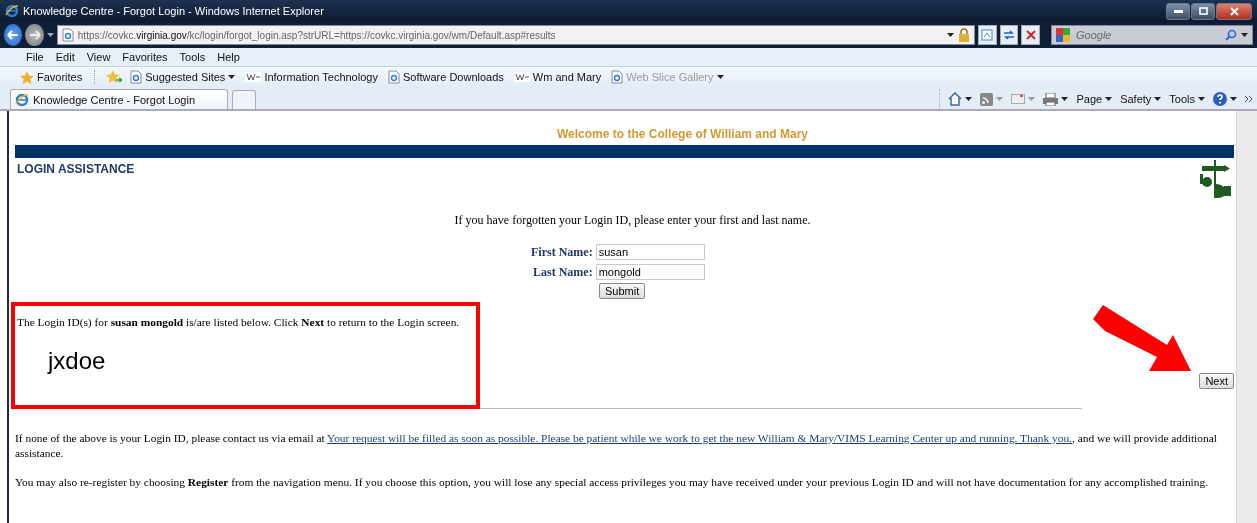 This screenshot has width=1257, height=523. I want to click on back-arrow-icon, so click(13, 35).